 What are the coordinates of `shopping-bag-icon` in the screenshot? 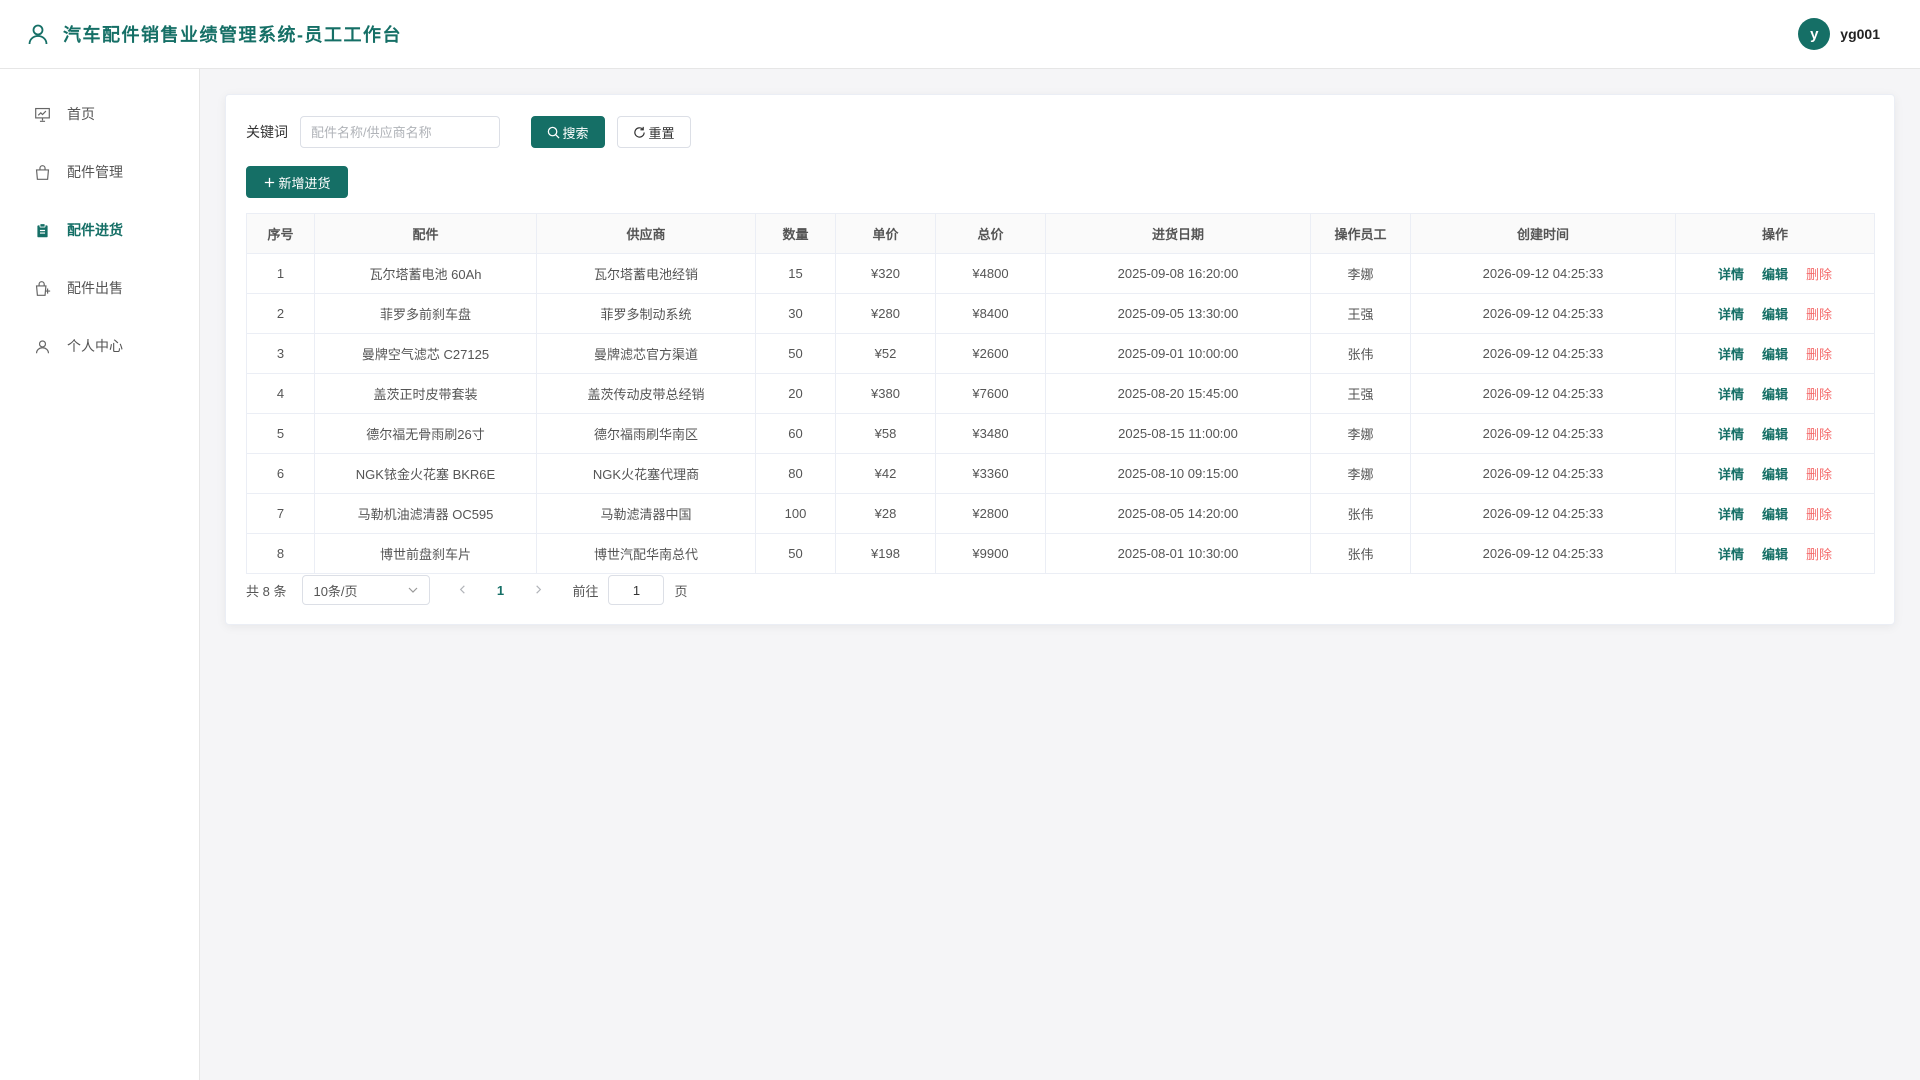 It's located at (42, 172).